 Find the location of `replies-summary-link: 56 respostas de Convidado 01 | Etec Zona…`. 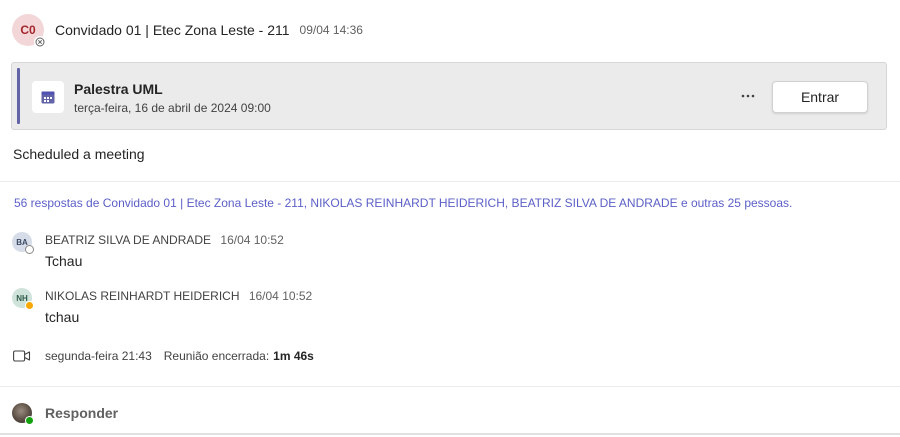

replies-summary-link: 56 respostas de Convidado 01 | Etec Zona… is located at coordinates (403, 203).